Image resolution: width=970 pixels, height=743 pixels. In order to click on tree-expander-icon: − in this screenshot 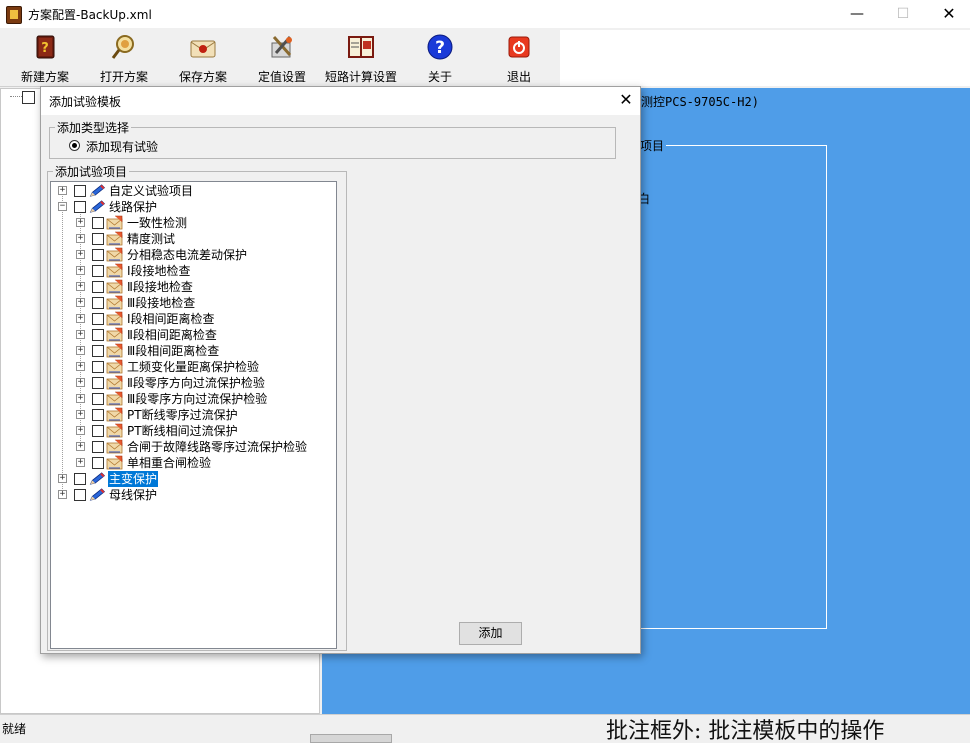, I will do `click(62, 206)`.